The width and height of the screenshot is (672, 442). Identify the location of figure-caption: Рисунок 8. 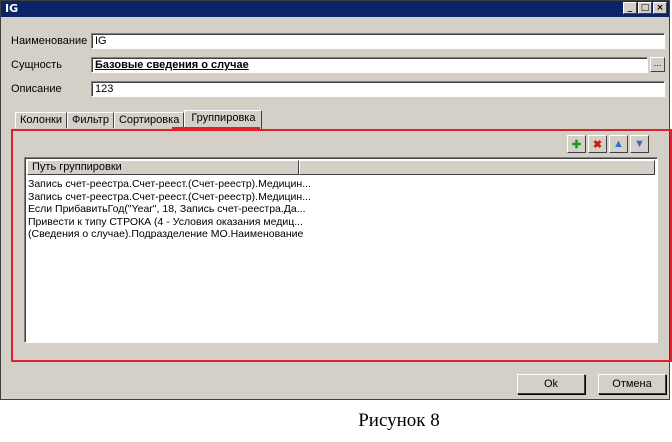
(399, 420).